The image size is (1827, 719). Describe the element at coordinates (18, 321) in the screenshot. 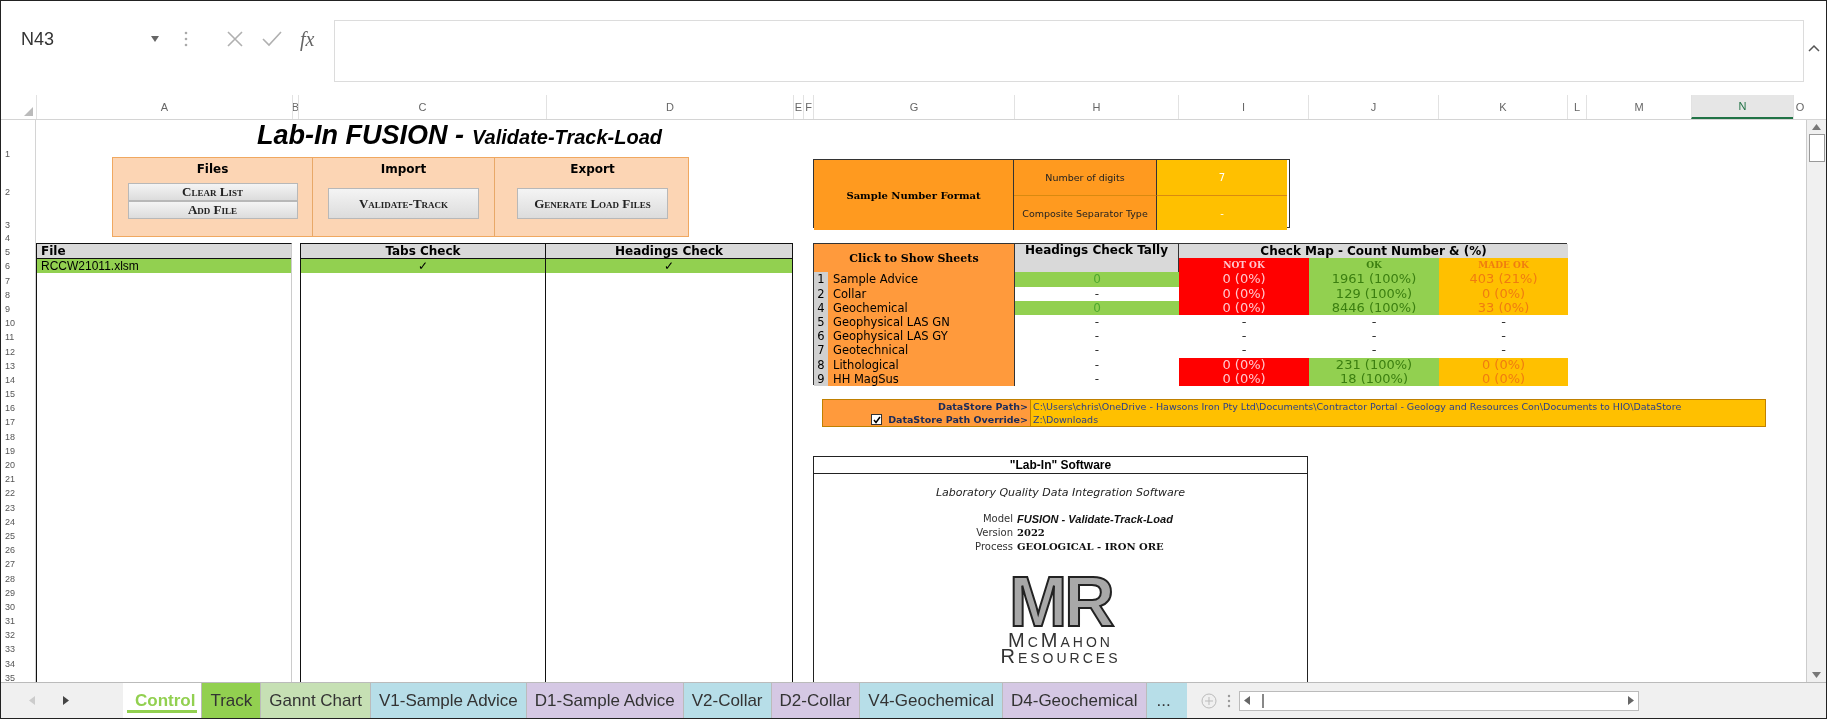

I see `row-number: 10` at that location.